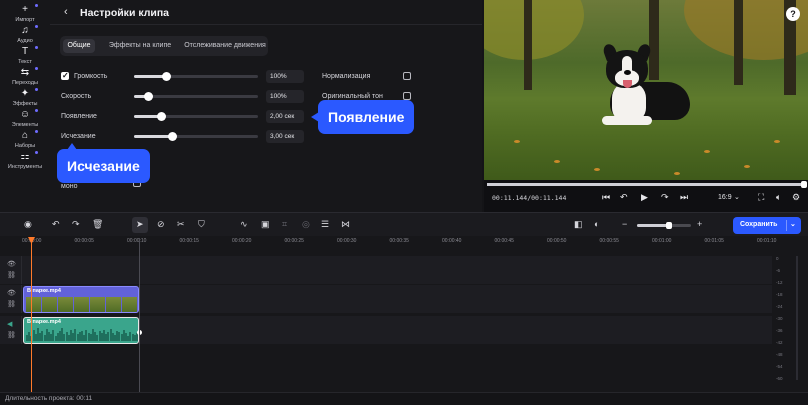 This screenshot has height=405, width=808. I want to click on fade-in-label: Появление, so click(79, 116).